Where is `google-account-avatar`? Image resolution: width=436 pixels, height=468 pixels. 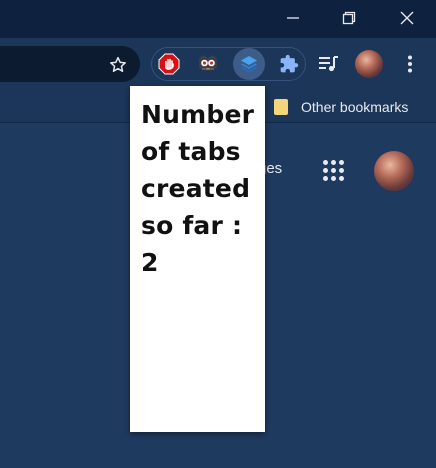 google-account-avatar is located at coordinates (394, 171).